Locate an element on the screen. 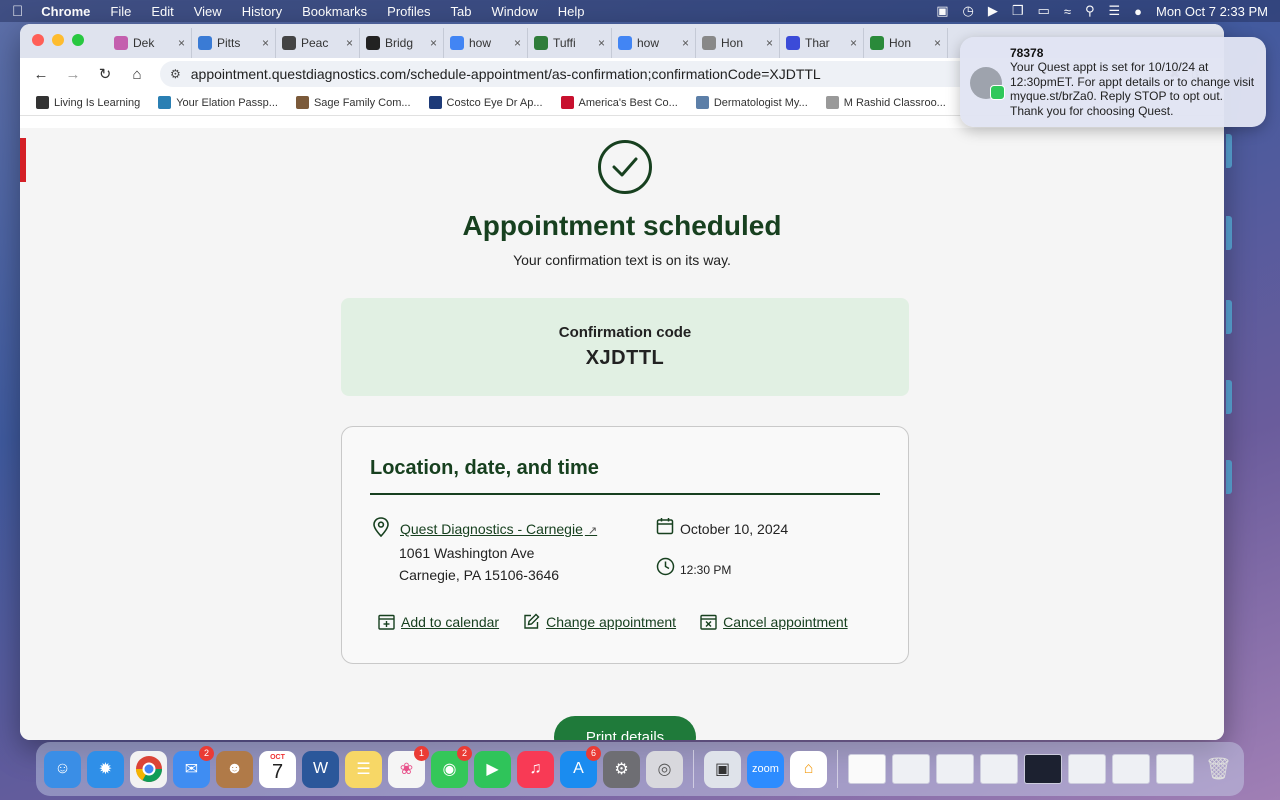 This screenshot has height=800, width=1280. tab-title: Pitts is located at coordinates (237, 43).